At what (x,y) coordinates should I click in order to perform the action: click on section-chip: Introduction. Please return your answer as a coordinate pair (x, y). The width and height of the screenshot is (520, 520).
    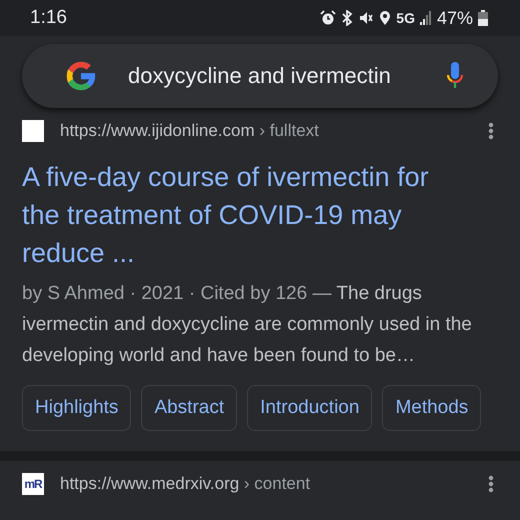
    Looking at the image, I should click on (309, 408).